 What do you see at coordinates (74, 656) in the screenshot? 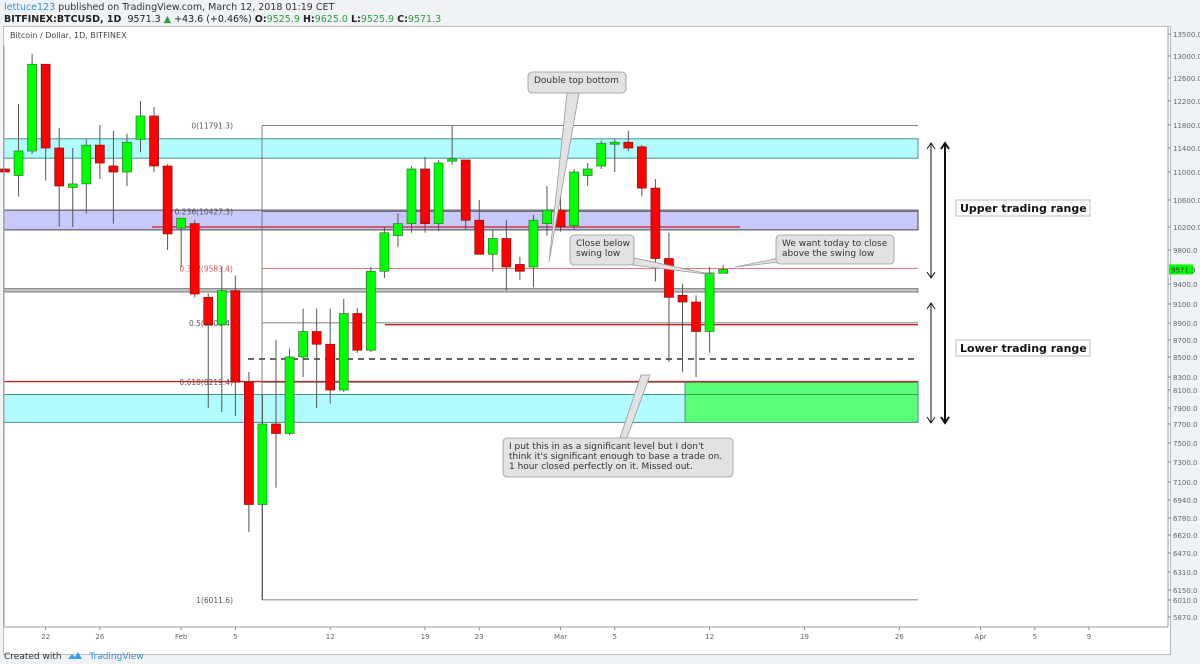
I see `footer: Created with TradingView` at bounding box center [74, 656].